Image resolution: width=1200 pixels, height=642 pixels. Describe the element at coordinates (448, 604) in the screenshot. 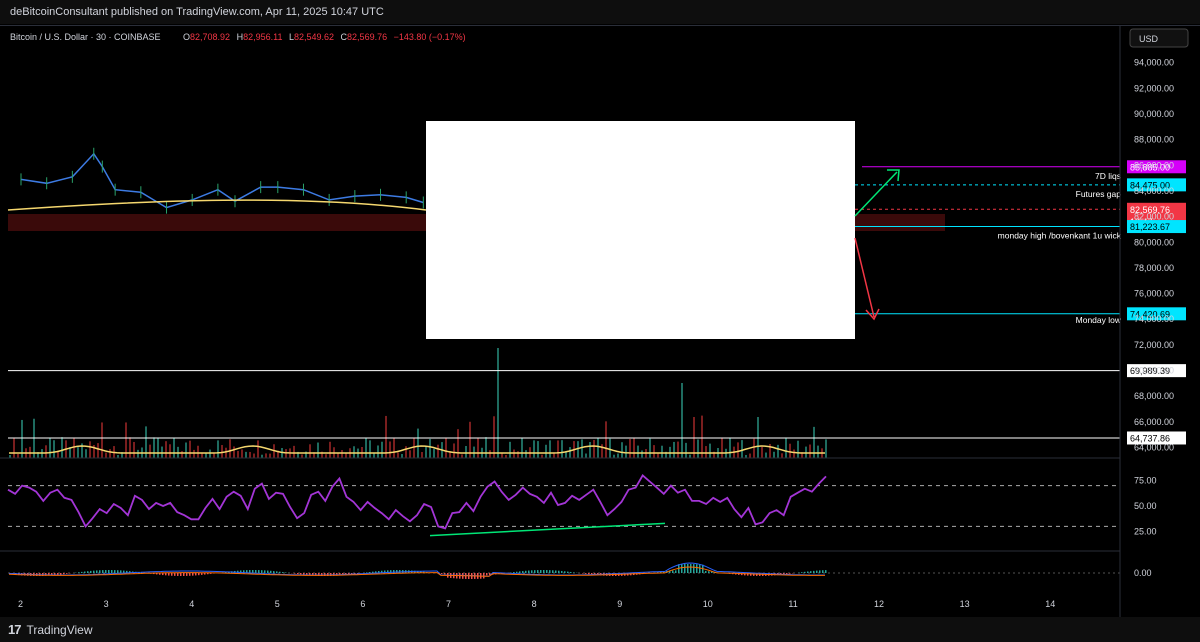

I see `x-tick-label: 7` at that location.